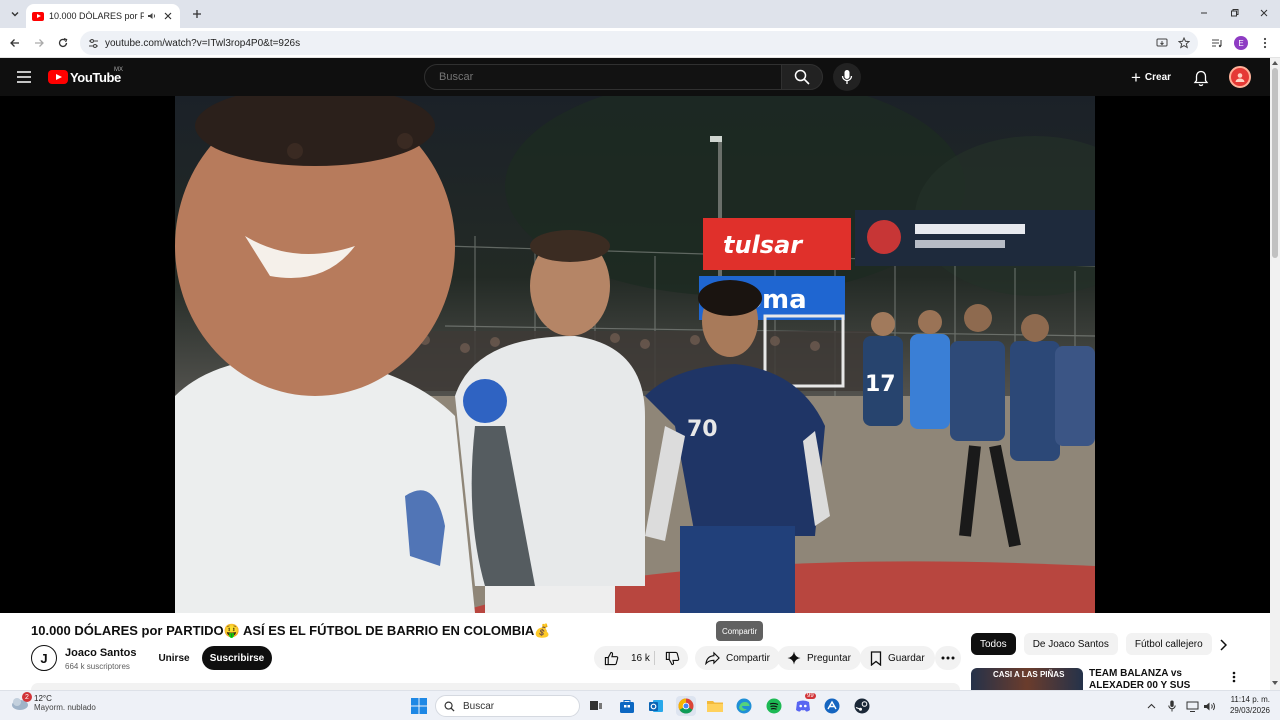 The width and height of the screenshot is (1280, 720). I want to click on chip-de-joaco-santos: De Joaco Santos, so click(1070, 644).